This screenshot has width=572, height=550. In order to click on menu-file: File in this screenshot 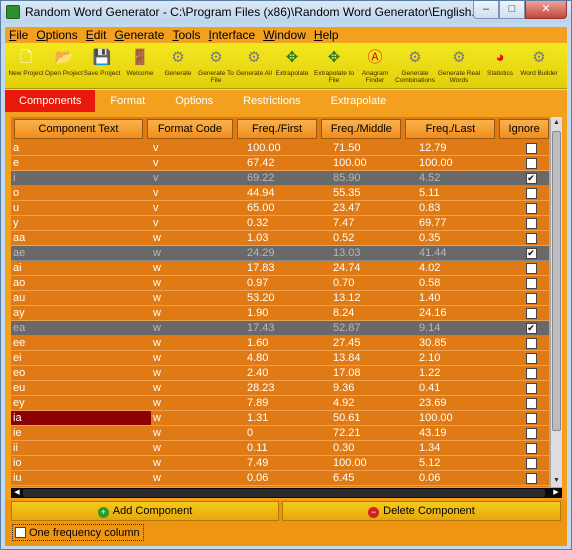, I will do `click(18, 35)`.